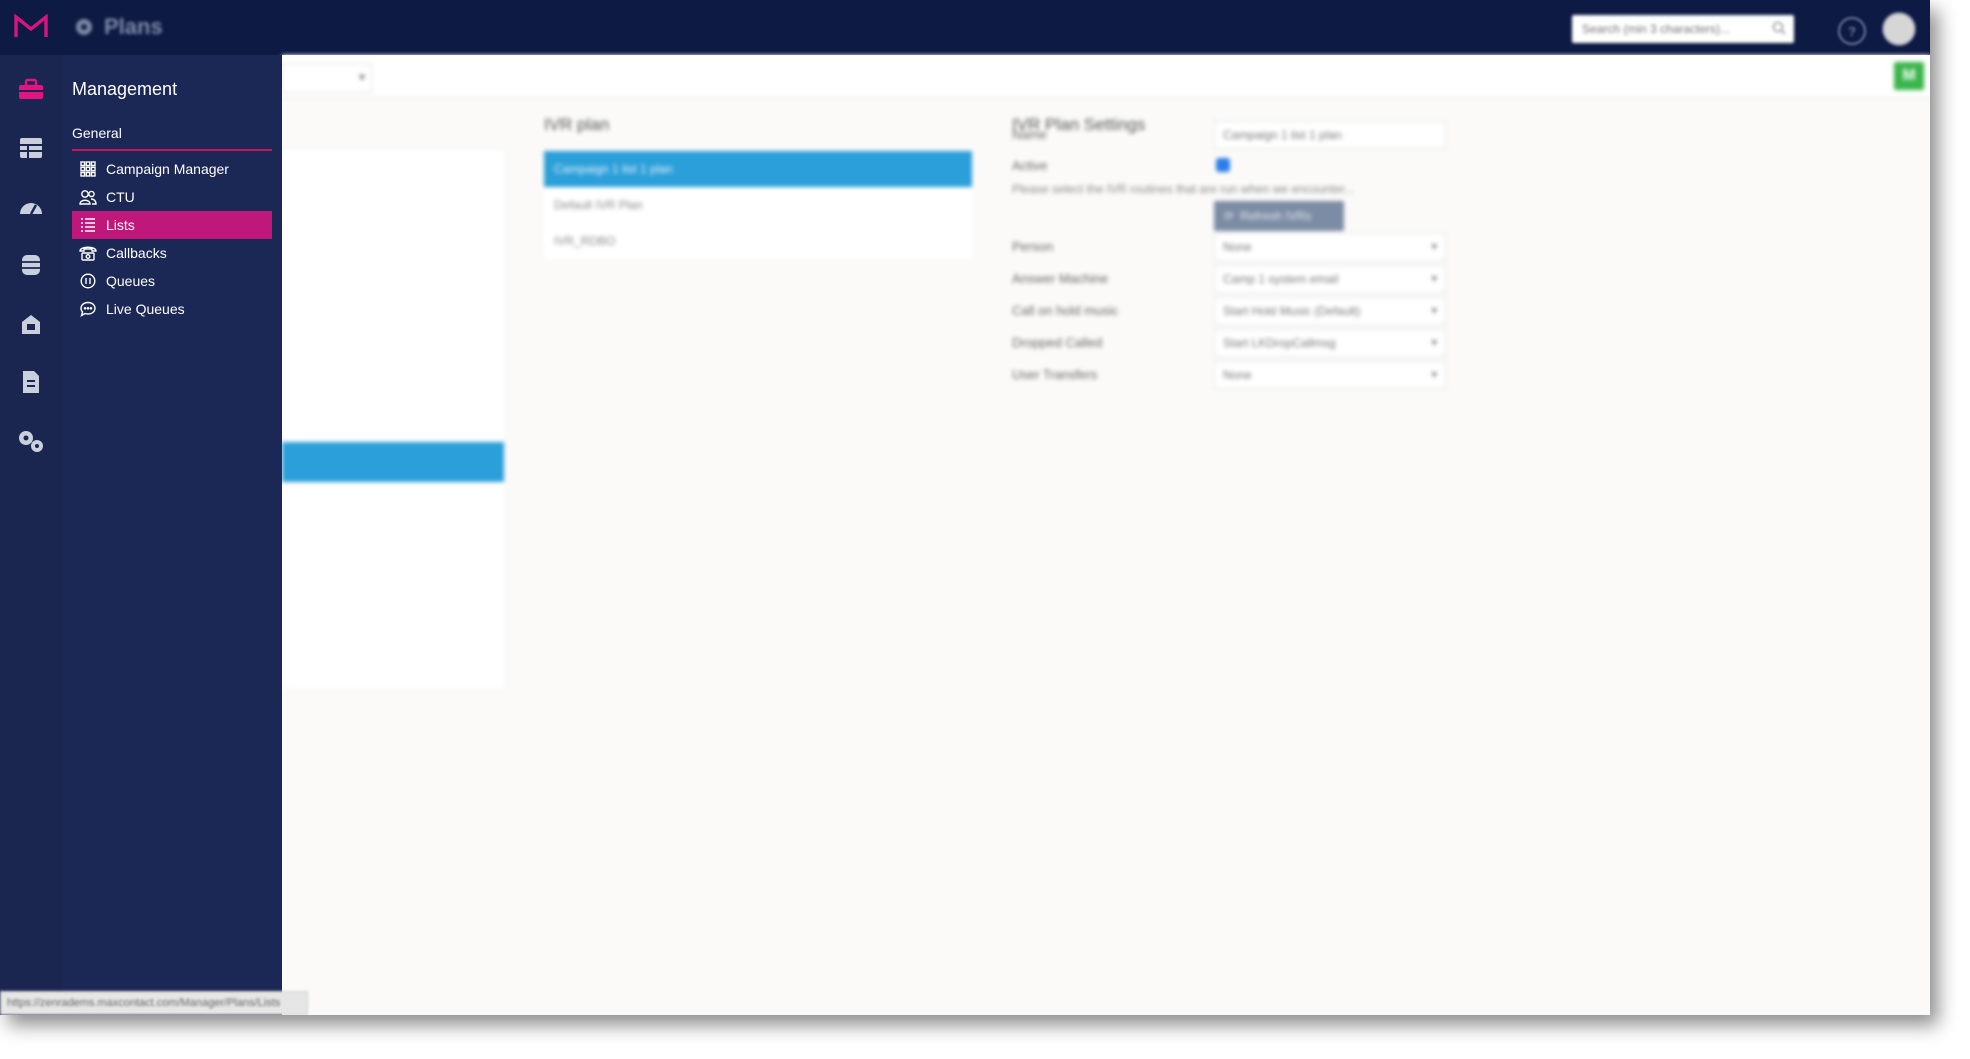  Describe the element at coordinates (136, 253) in the screenshot. I see `menu-item-label: Callbacks` at that location.